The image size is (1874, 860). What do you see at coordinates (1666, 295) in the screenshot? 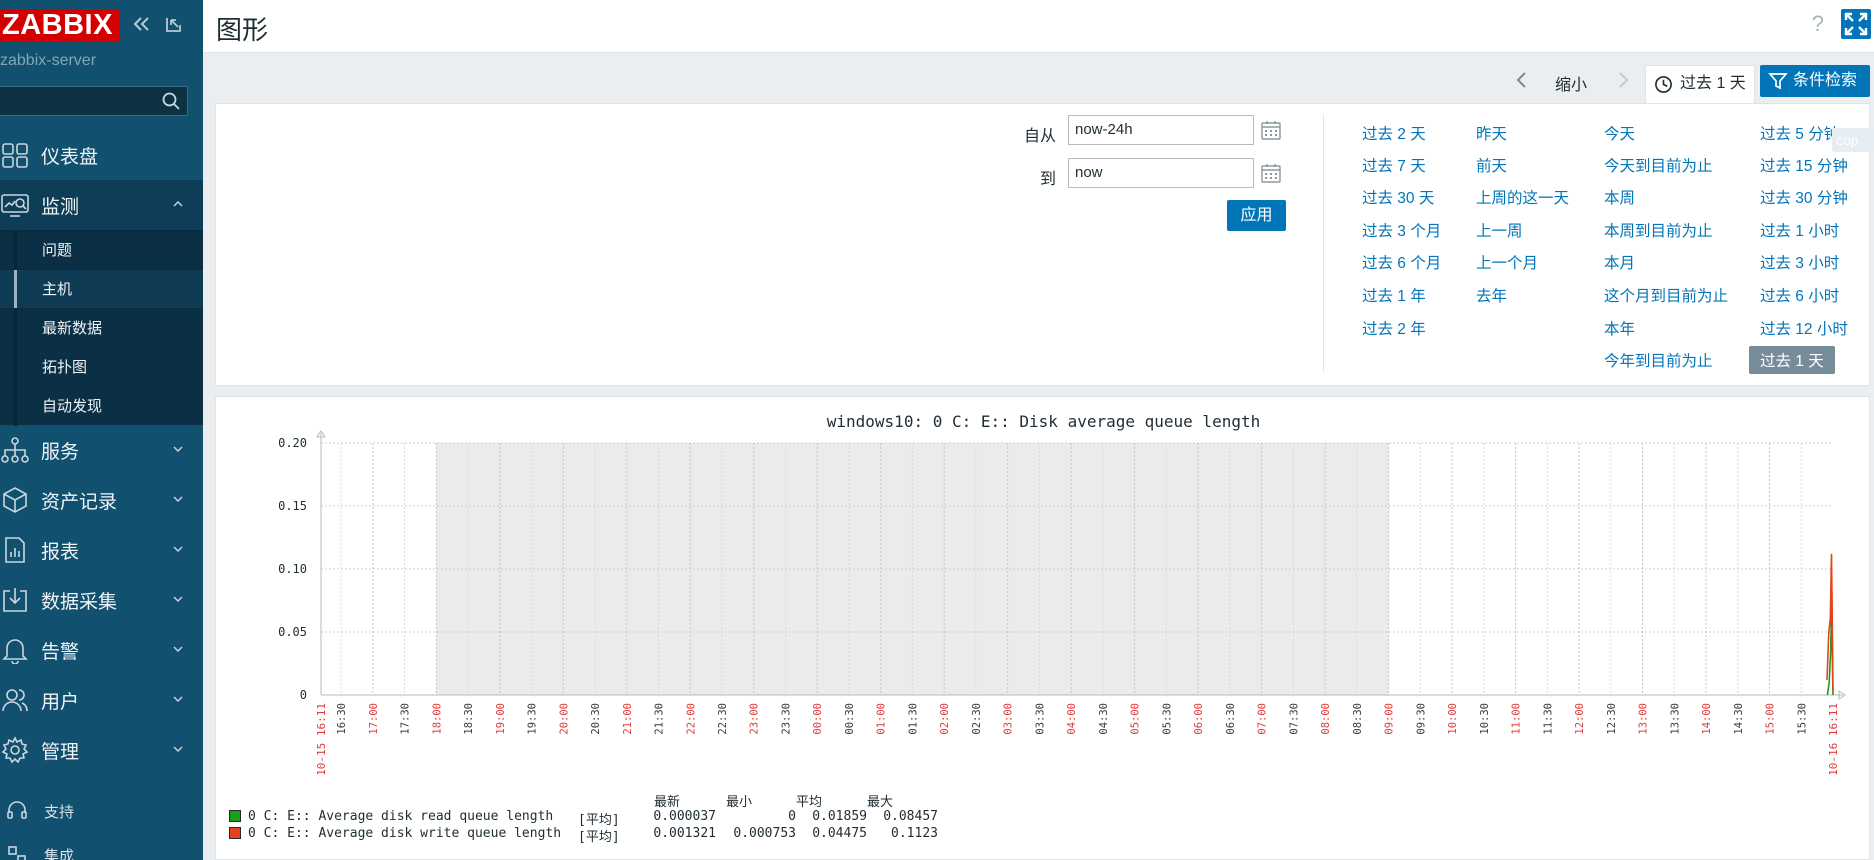
I see `quick-range-link: 这个月到目前为止` at bounding box center [1666, 295].